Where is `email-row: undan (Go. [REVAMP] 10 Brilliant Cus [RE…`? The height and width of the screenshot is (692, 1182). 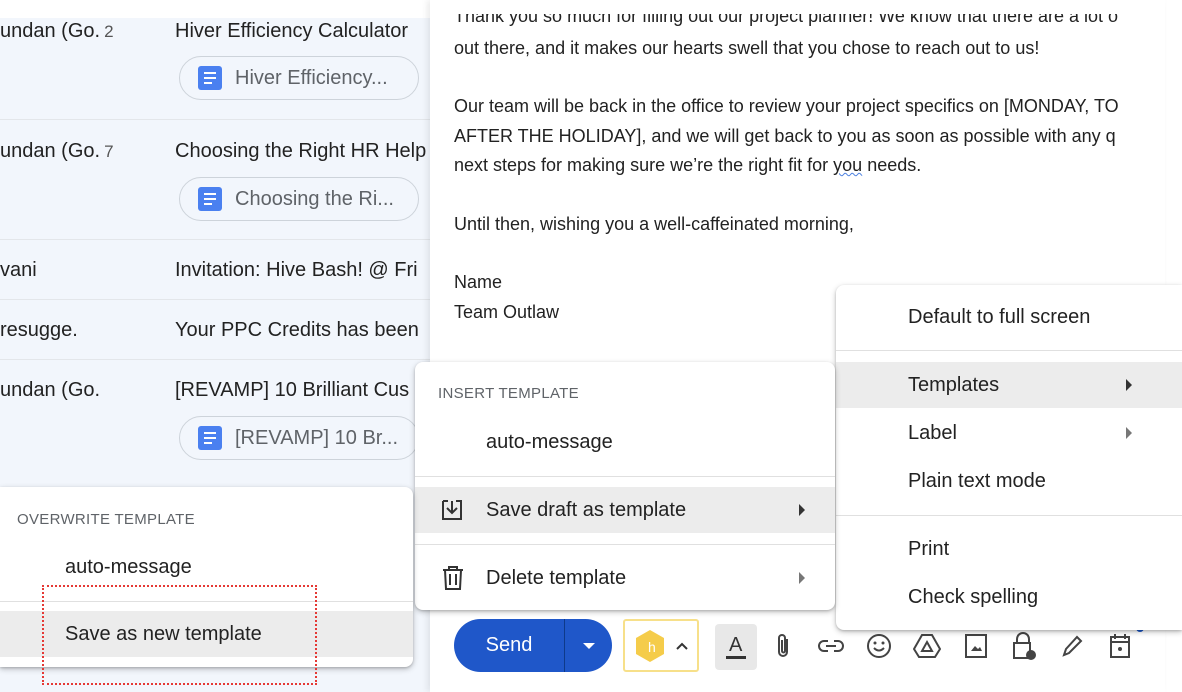
email-row: undan (Go. [REVAMP] 10 Brilliant Cus [RE… is located at coordinates (215, 425).